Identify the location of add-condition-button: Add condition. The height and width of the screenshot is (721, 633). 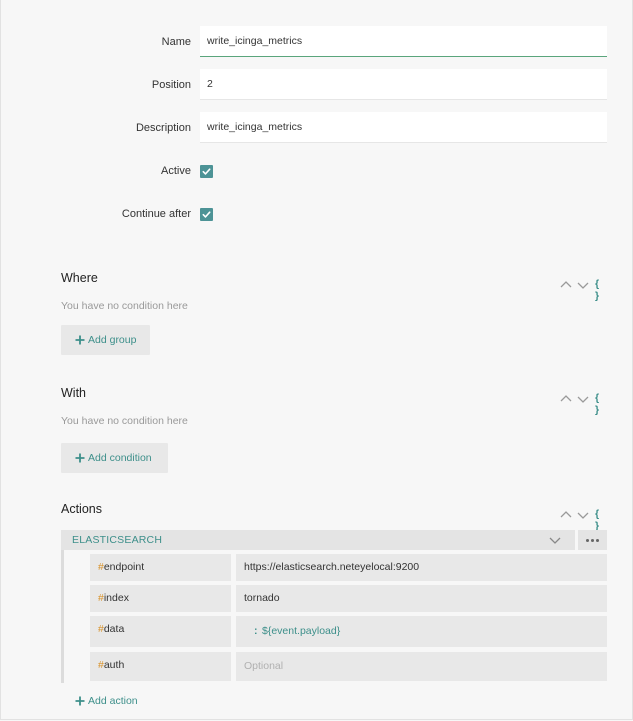
(114, 458).